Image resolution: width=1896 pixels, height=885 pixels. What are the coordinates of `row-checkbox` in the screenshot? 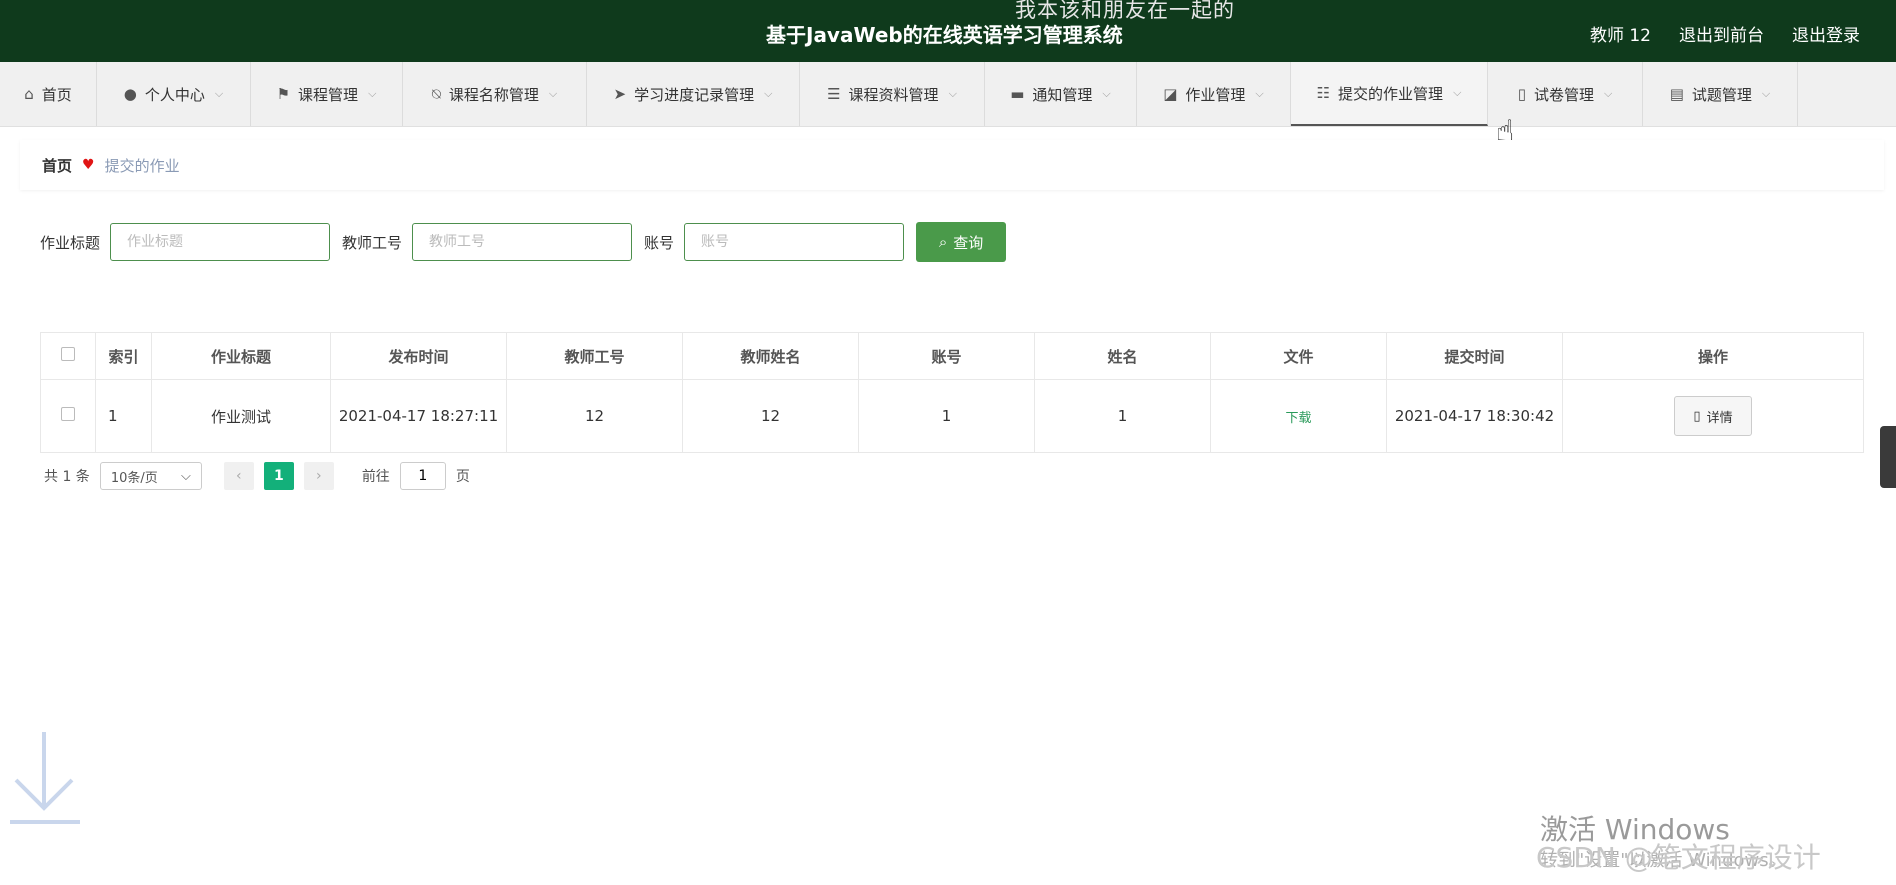 It's located at (68, 414).